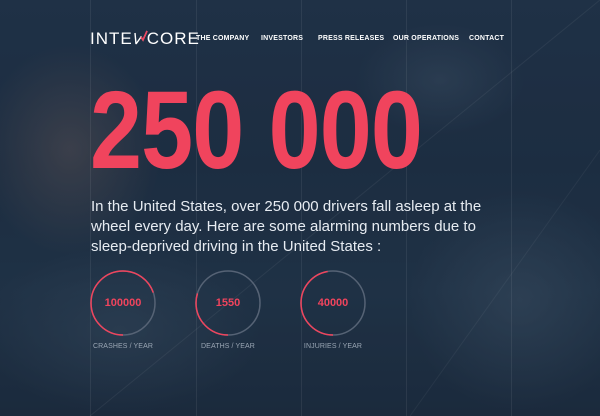 This screenshot has width=600, height=416. Describe the element at coordinates (426, 38) in the screenshot. I see `nav-our-operations: OUR OPERATIONS` at that location.